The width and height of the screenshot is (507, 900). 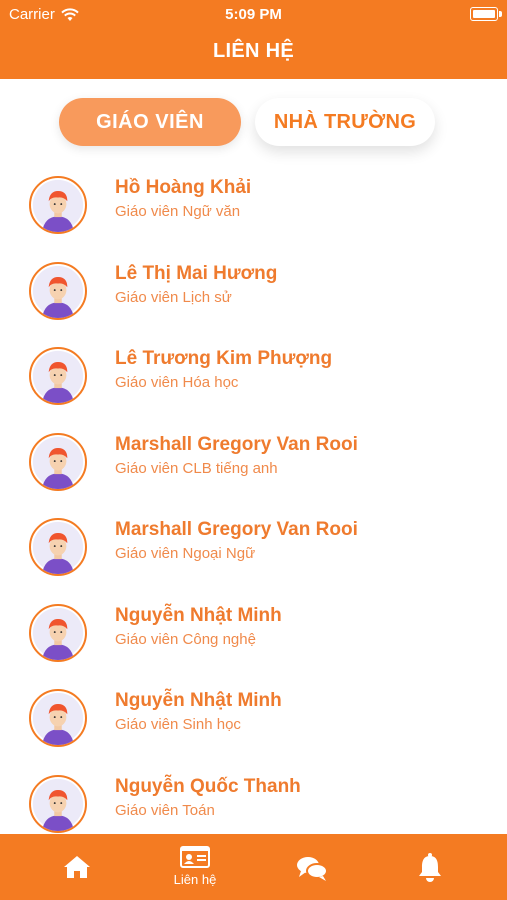 I want to click on battery-icon, so click(x=486, y=14).